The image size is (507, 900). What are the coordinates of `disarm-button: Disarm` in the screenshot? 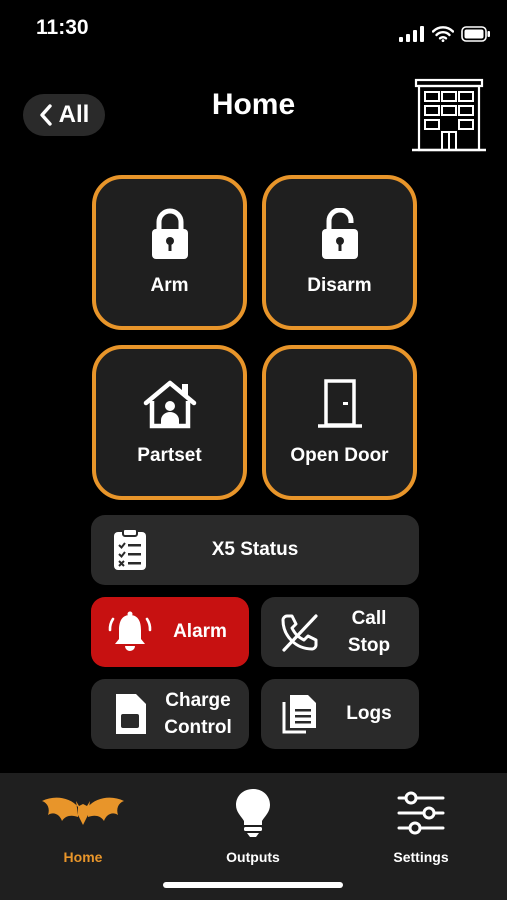 It's located at (339, 252).